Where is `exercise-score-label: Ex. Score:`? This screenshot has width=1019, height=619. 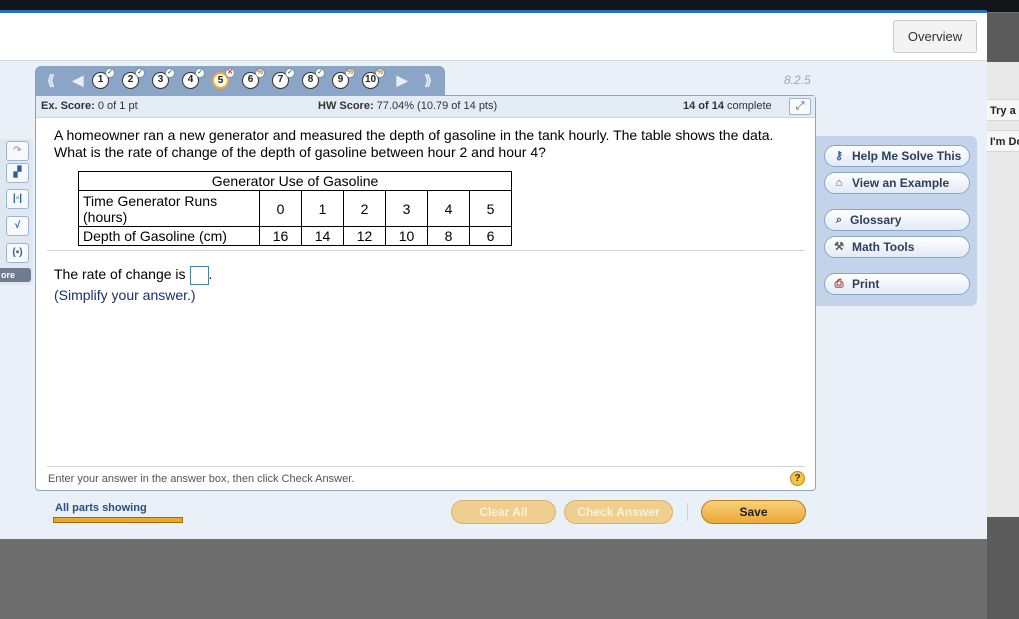 exercise-score-label: Ex. Score: is located at coordinates (68, 106).